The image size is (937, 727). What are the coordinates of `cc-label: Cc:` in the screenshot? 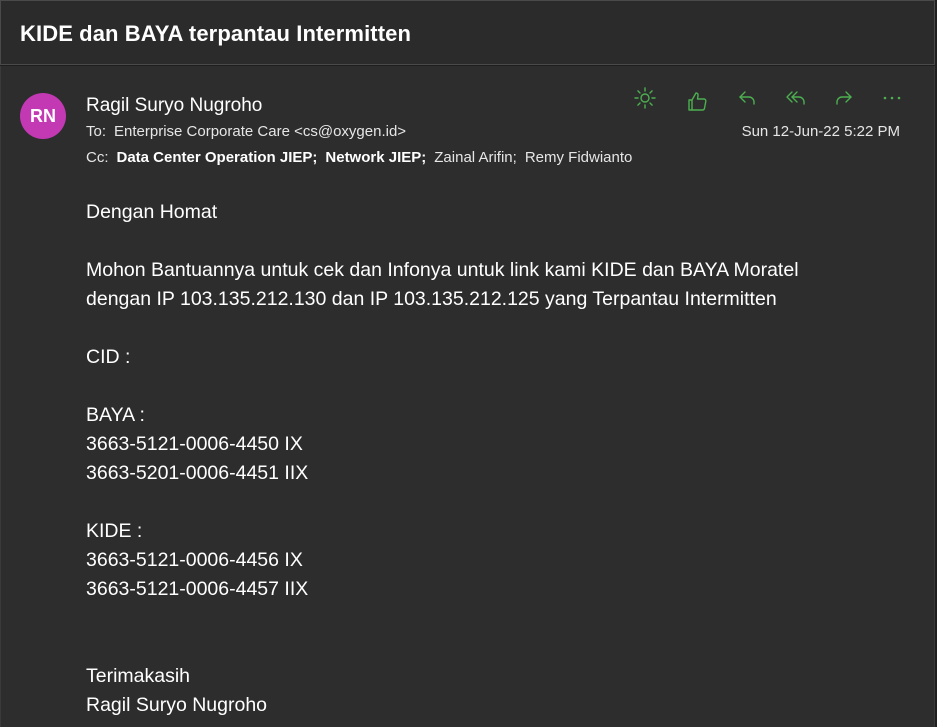 It's located at (97, 157).